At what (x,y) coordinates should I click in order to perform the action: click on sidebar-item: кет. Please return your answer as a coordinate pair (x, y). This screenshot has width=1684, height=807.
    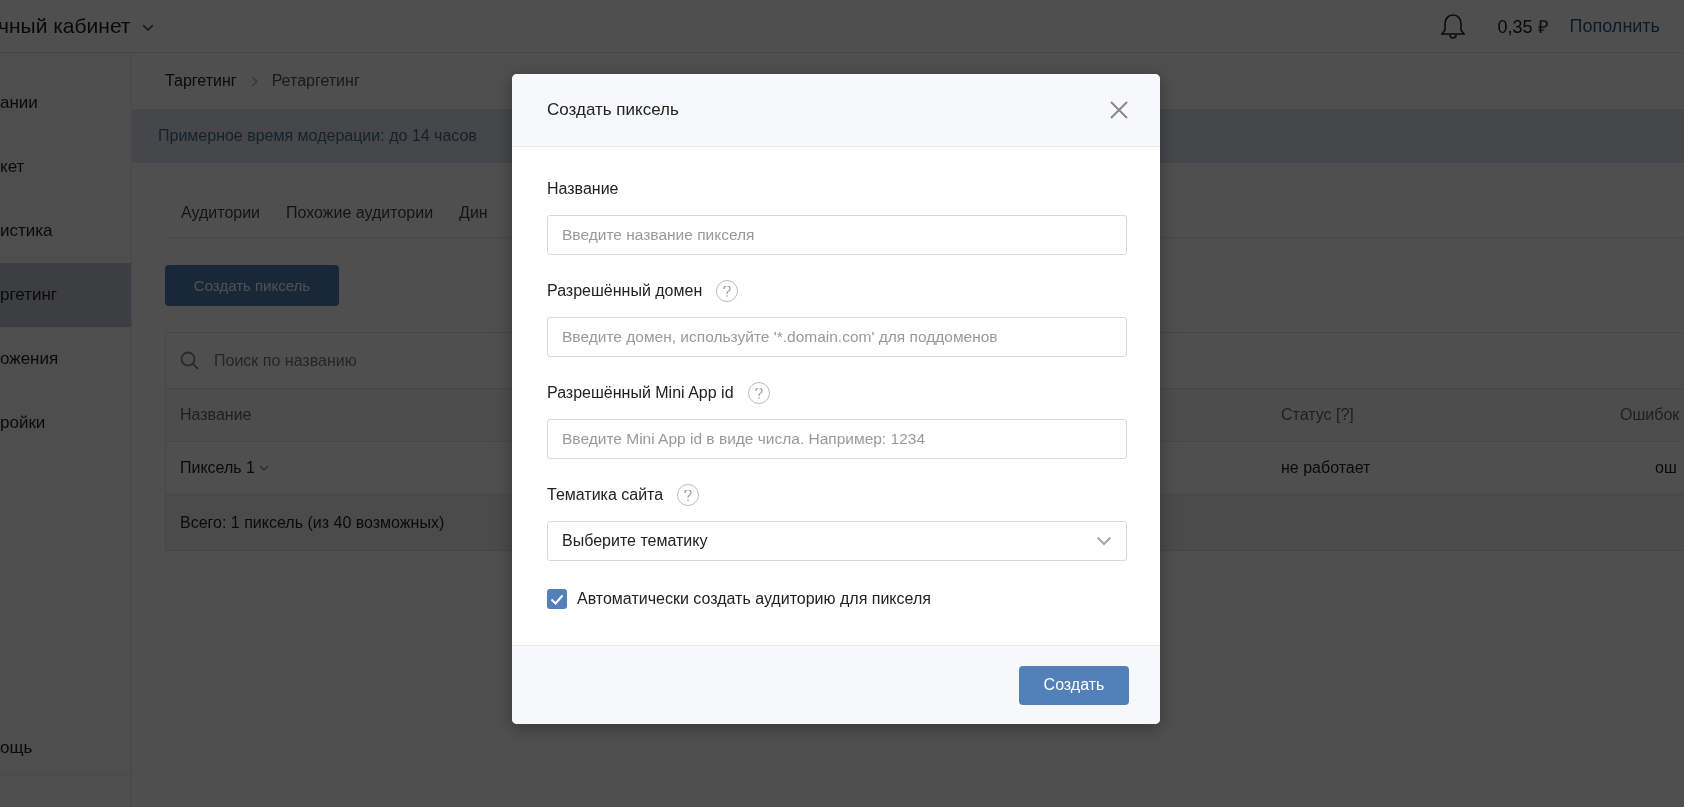
    Looking at the image, I should click on (65, 167).